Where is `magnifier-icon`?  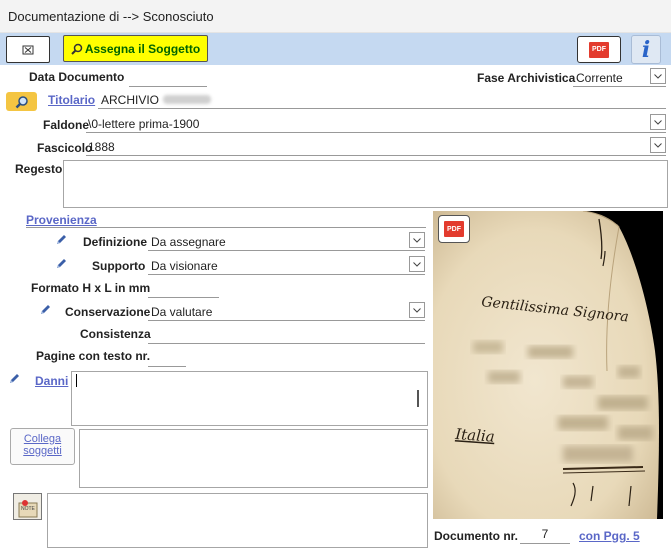 magnifier-icon is located at coordinates (77, 49).